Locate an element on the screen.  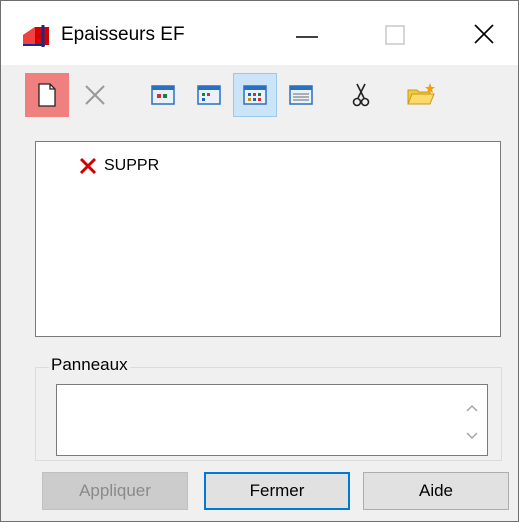
scroll-down-icon is located at coordinates (472, 436).